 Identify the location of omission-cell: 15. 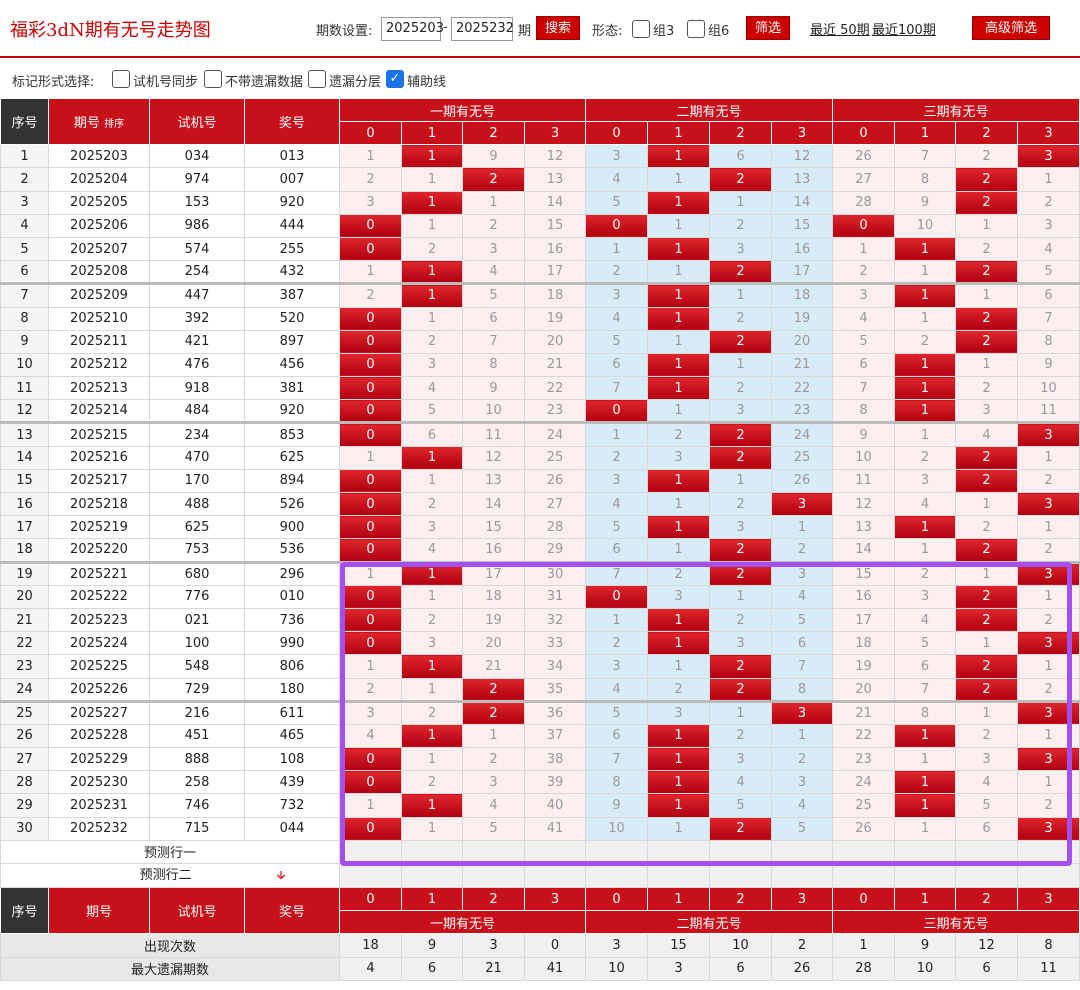
(864, 573).